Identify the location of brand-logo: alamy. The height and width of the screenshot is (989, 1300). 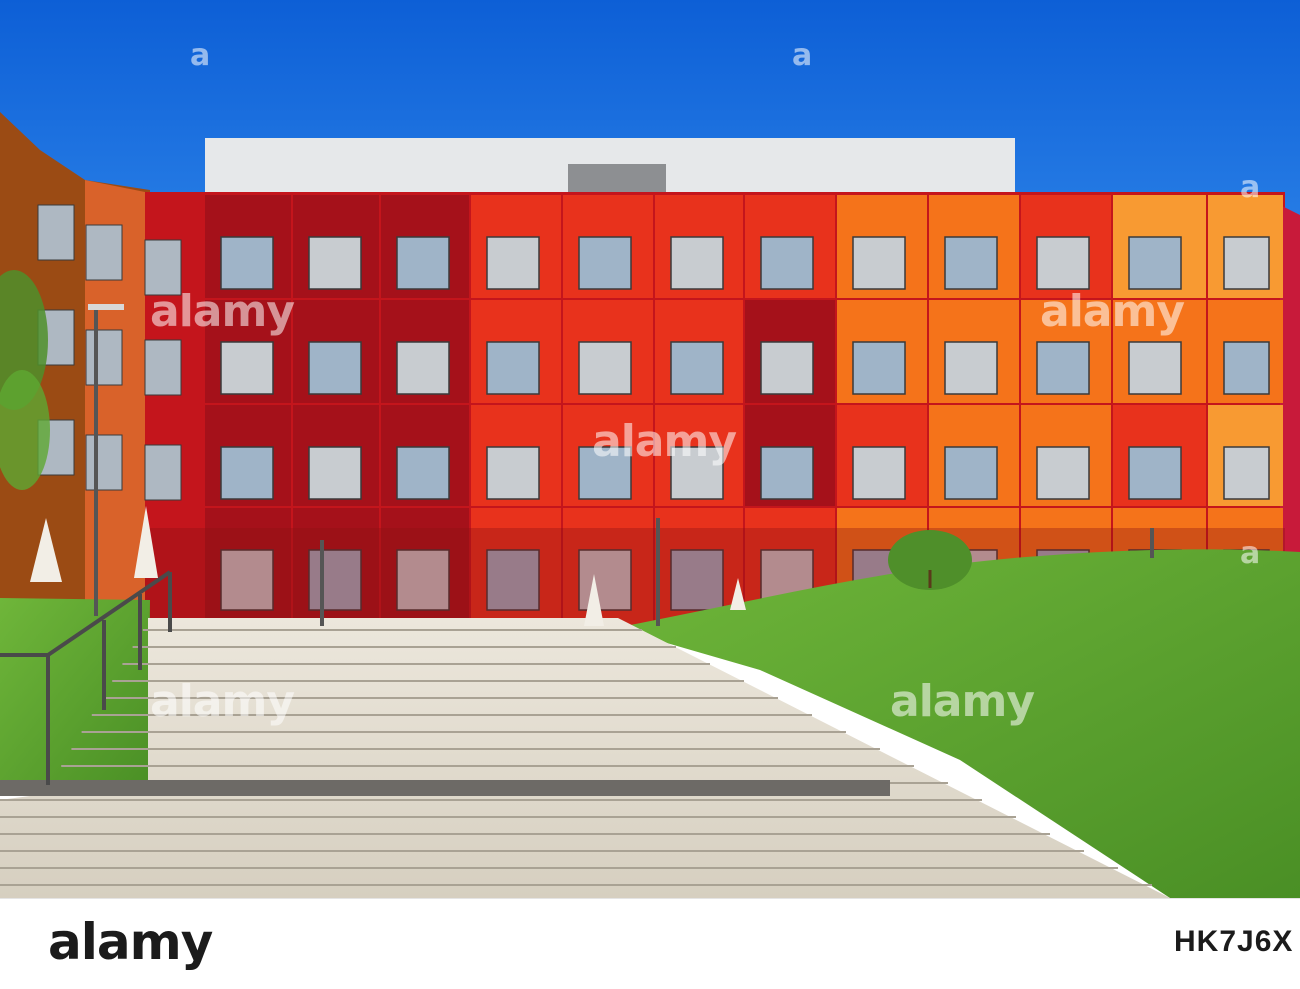
(130, 942).